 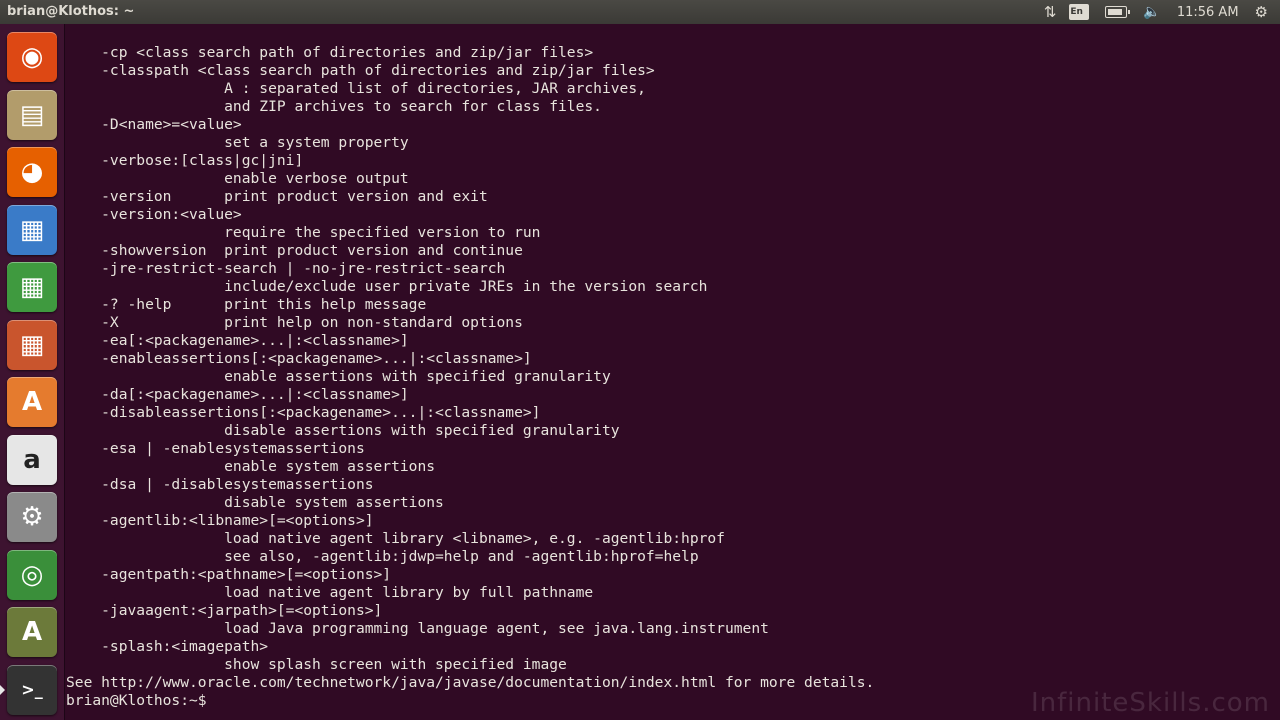 I want to click on terminal-line: -dsa | -disablesystemassertions, so click(x=220, y=484).